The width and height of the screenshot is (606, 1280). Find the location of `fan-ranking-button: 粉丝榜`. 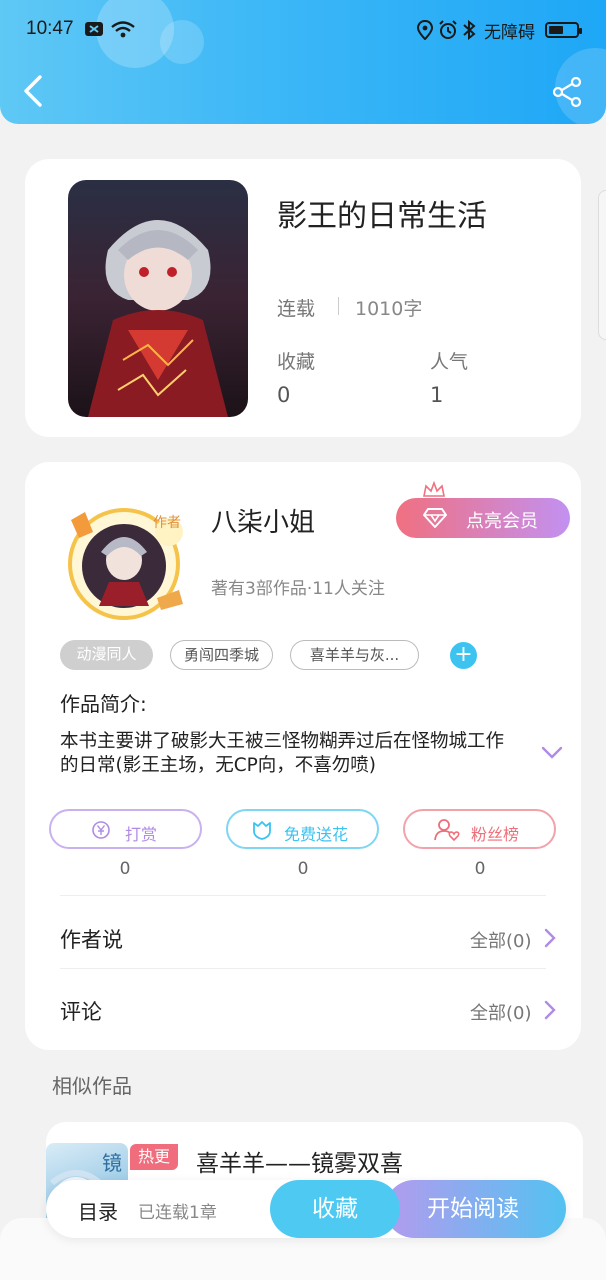

fan-ranking-button: 粉丝榜 is located at coordinates (479, 829).